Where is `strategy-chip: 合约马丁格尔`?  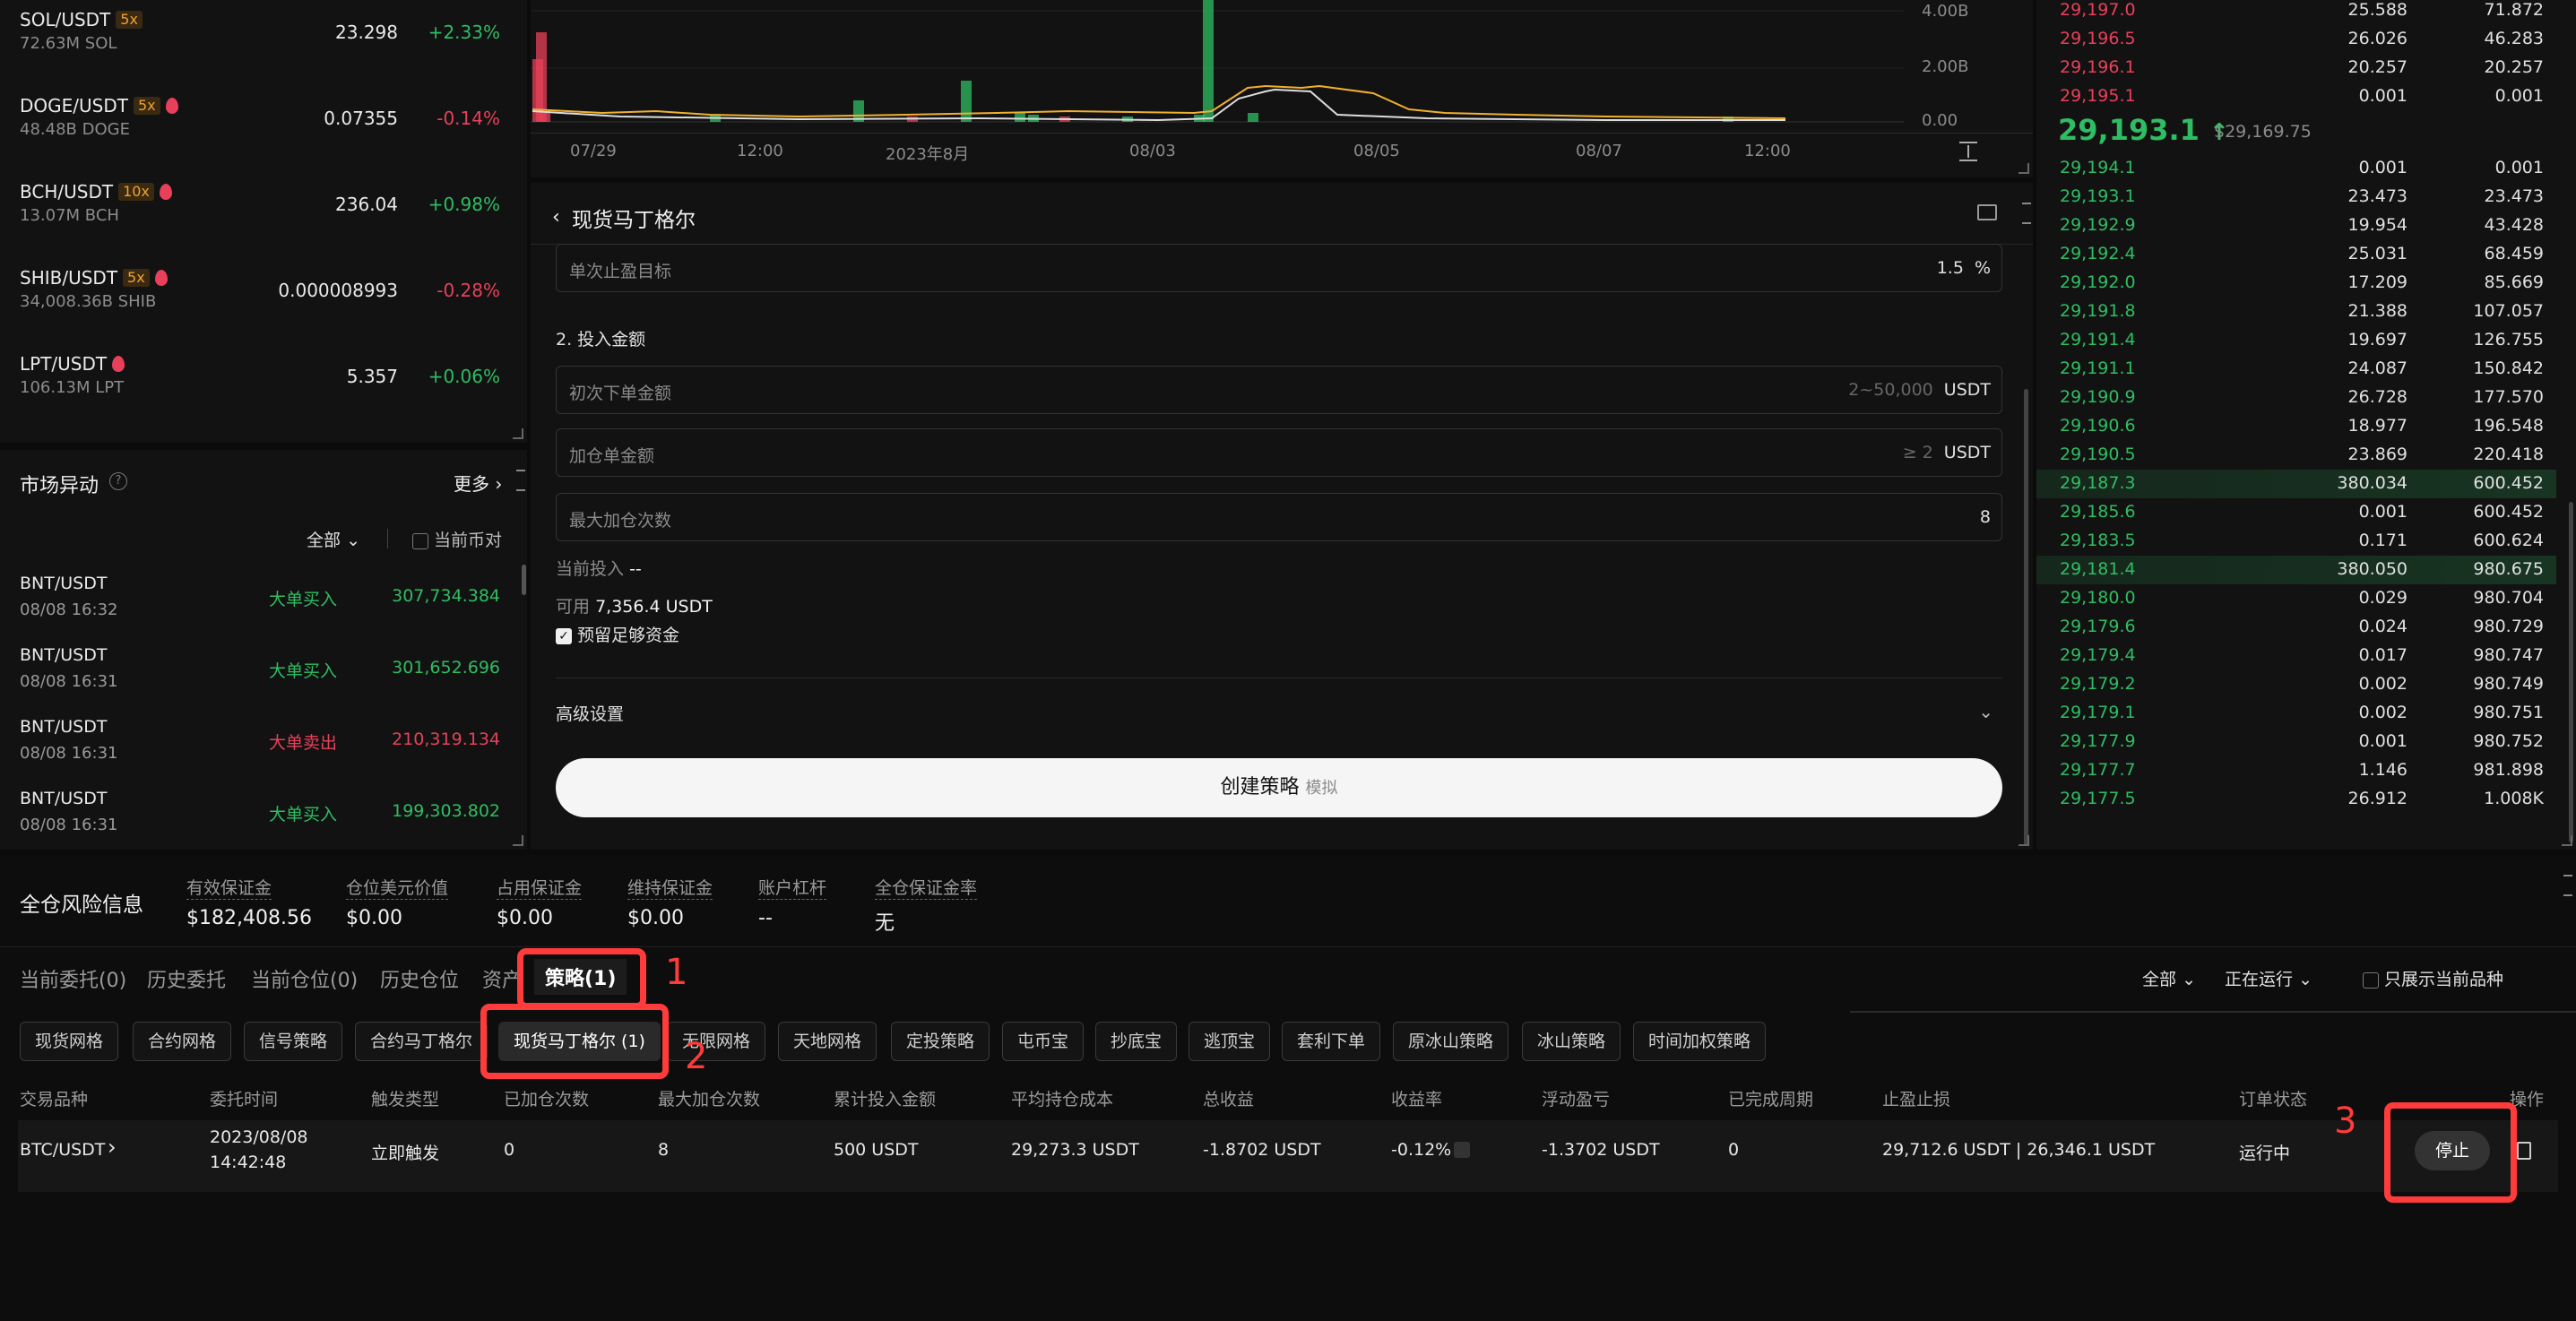
strategy-chip: 合约马丁格尔 is located at coordinates (421, 1041).